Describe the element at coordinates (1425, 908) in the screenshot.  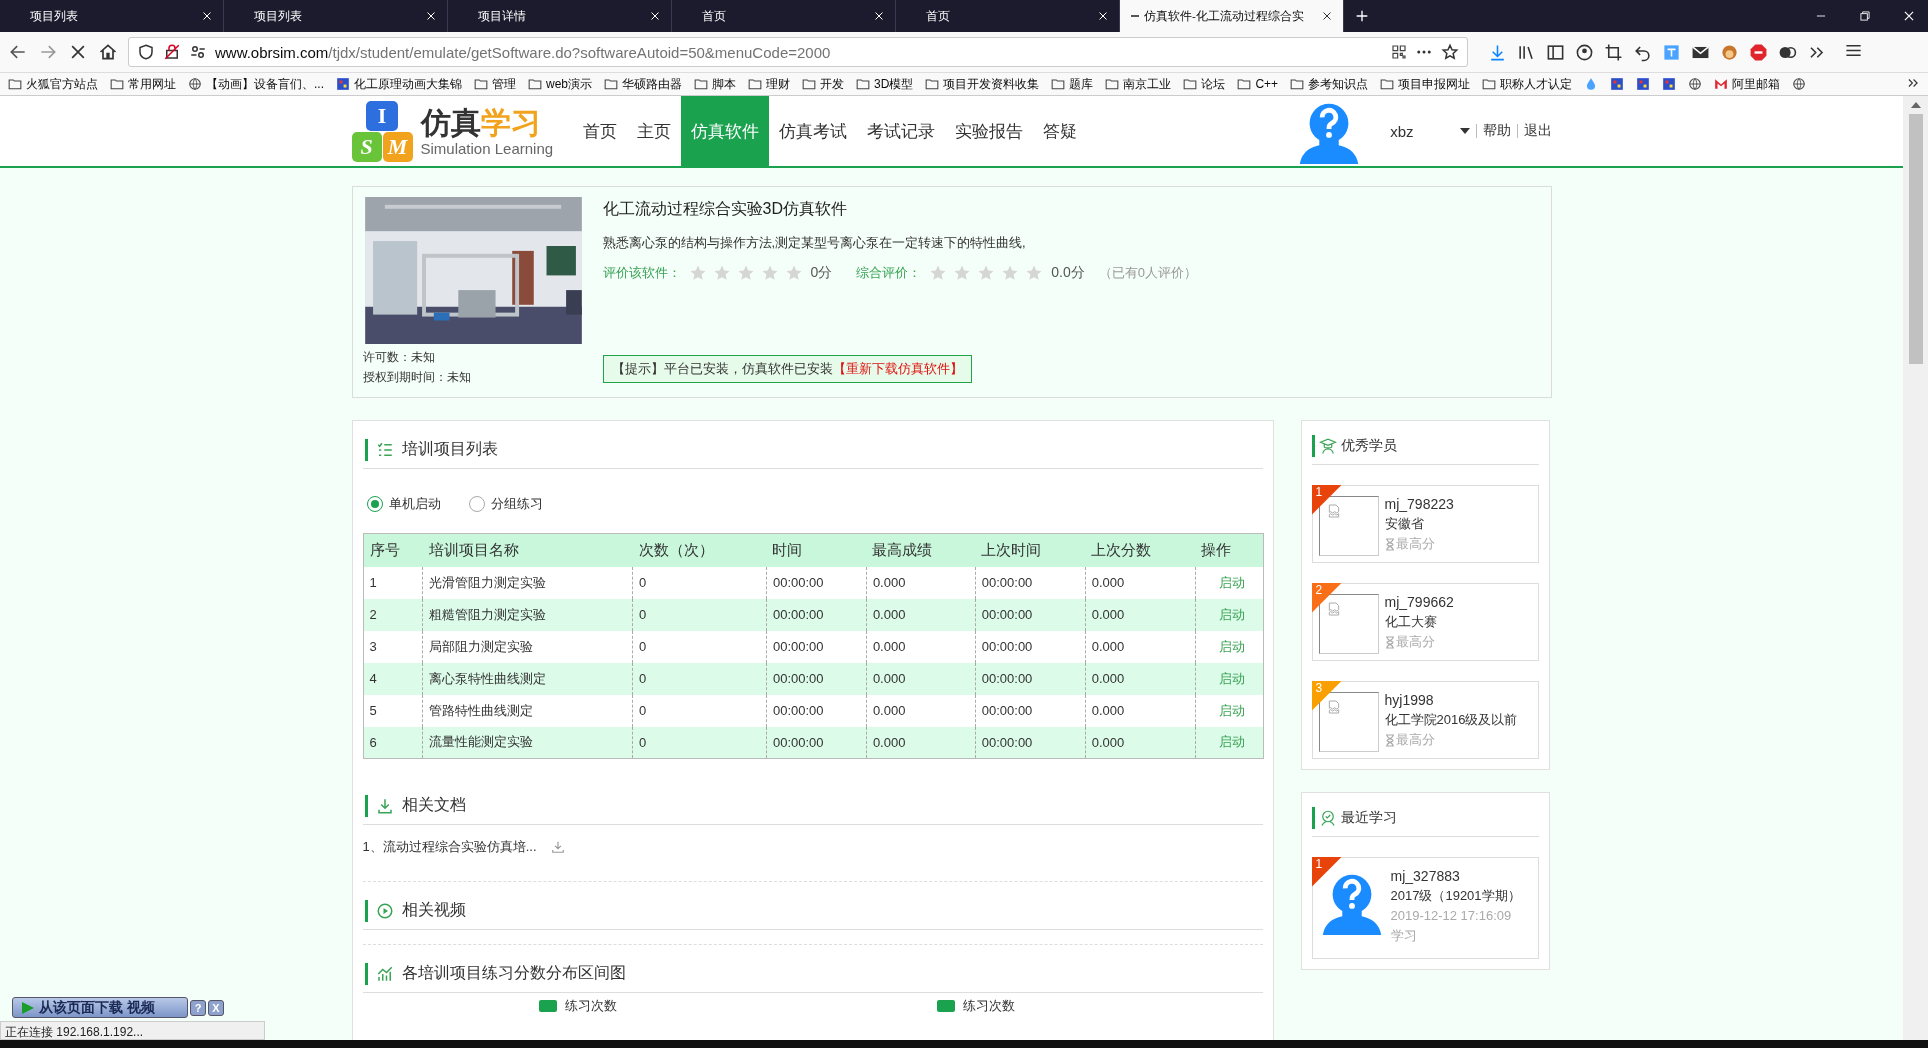
I see `student-card: 1 mj_327883 2017级（19201学期） 2019-12-12 17:16:09 学习` at that location.